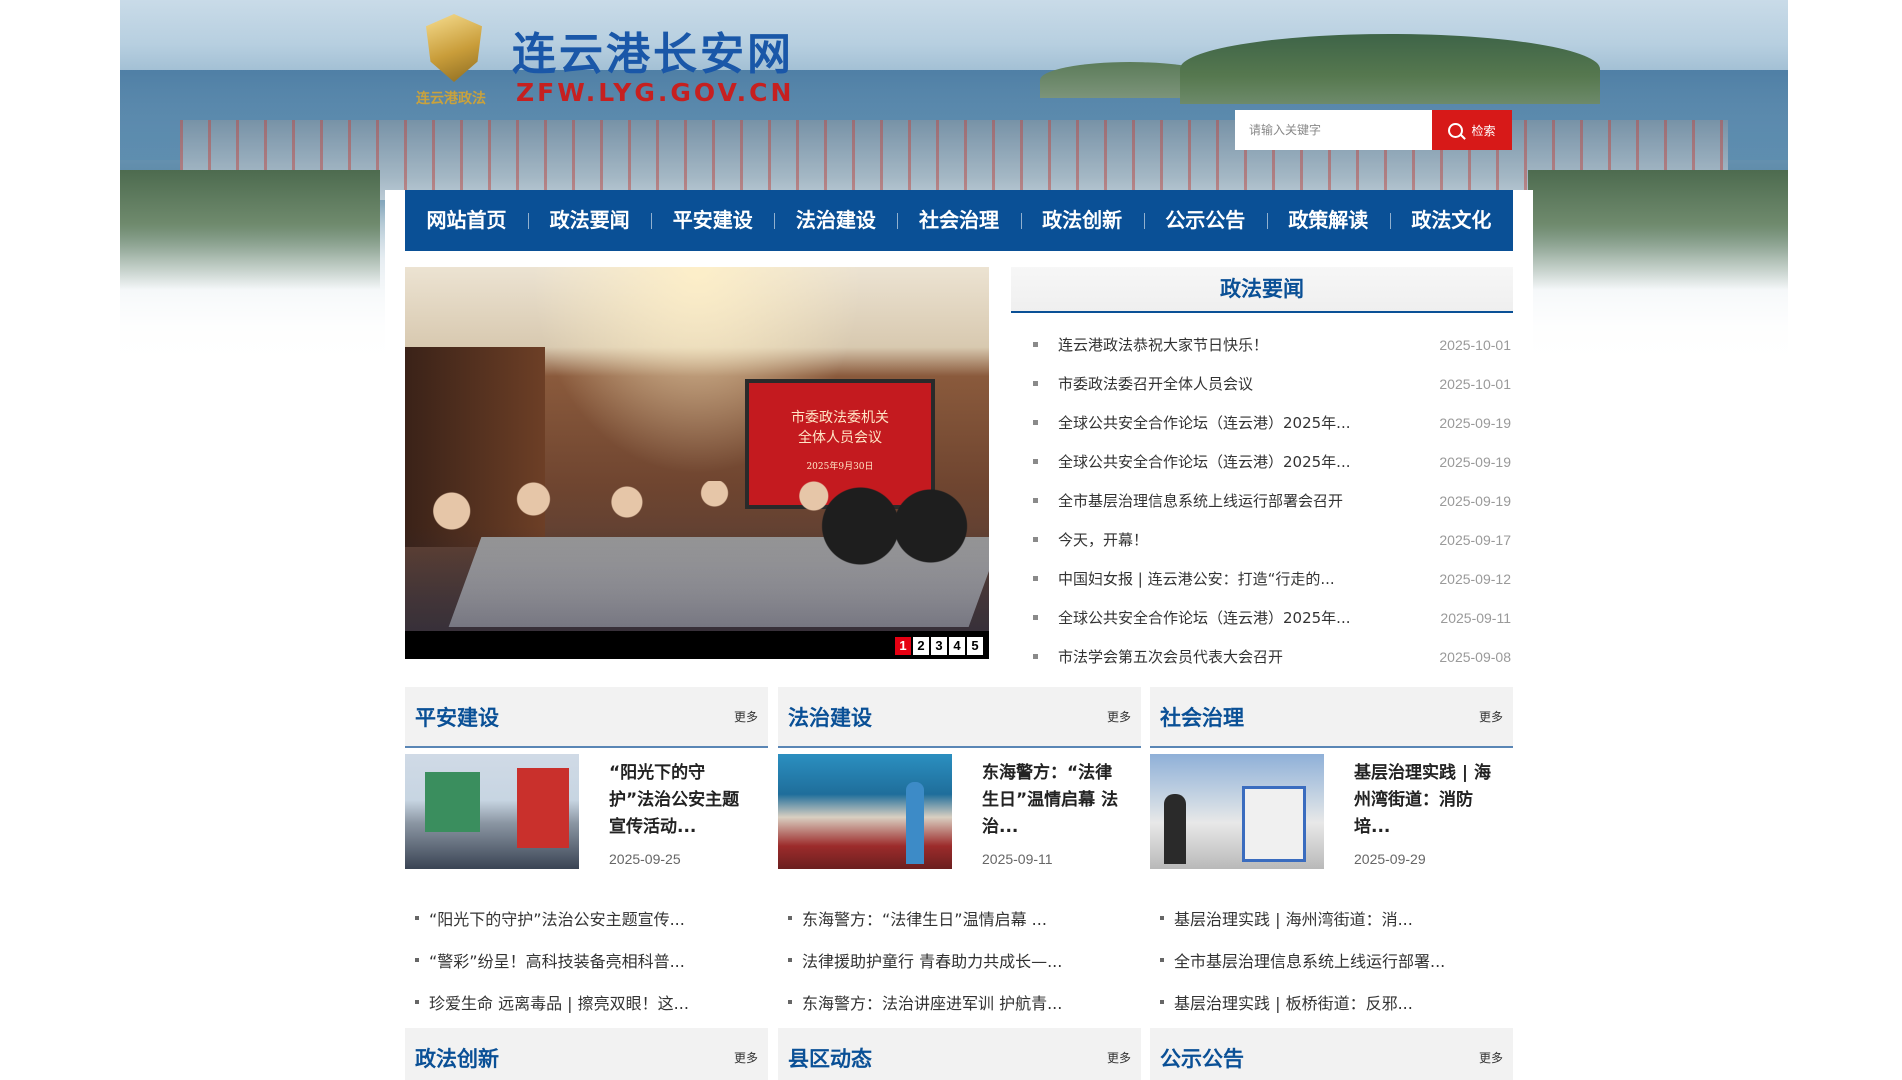 This screenshot has height=1080, width=1902. What do you see at coordinates (454, 48) in the screenshot?
I see `police-emblem-icon` at bounding box center [454, 48].